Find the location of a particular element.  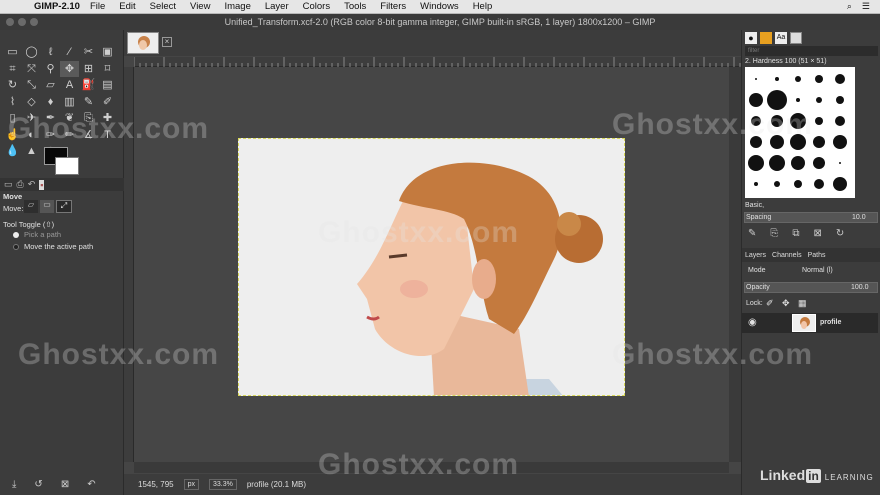

pick-path-radio is located at coordinates (16, 235).